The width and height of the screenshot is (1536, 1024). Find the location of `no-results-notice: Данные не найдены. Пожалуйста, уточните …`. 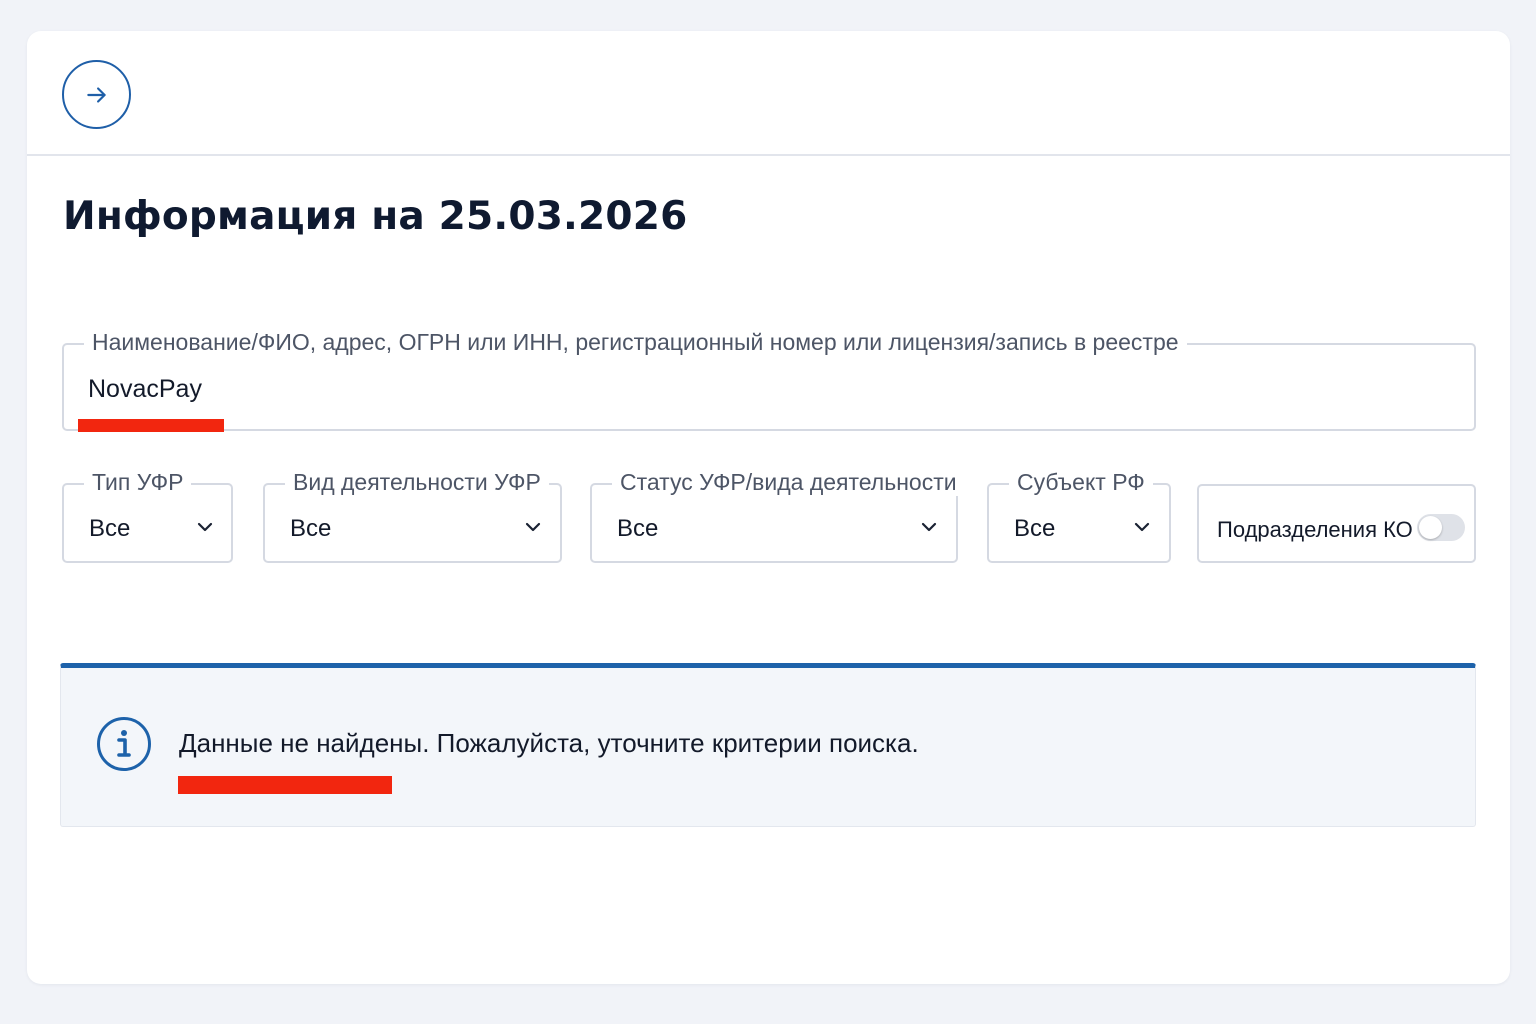

no-results-notice: Данные не найдены. Пожалуйста, уточните … is located at coordinates (768, 745).